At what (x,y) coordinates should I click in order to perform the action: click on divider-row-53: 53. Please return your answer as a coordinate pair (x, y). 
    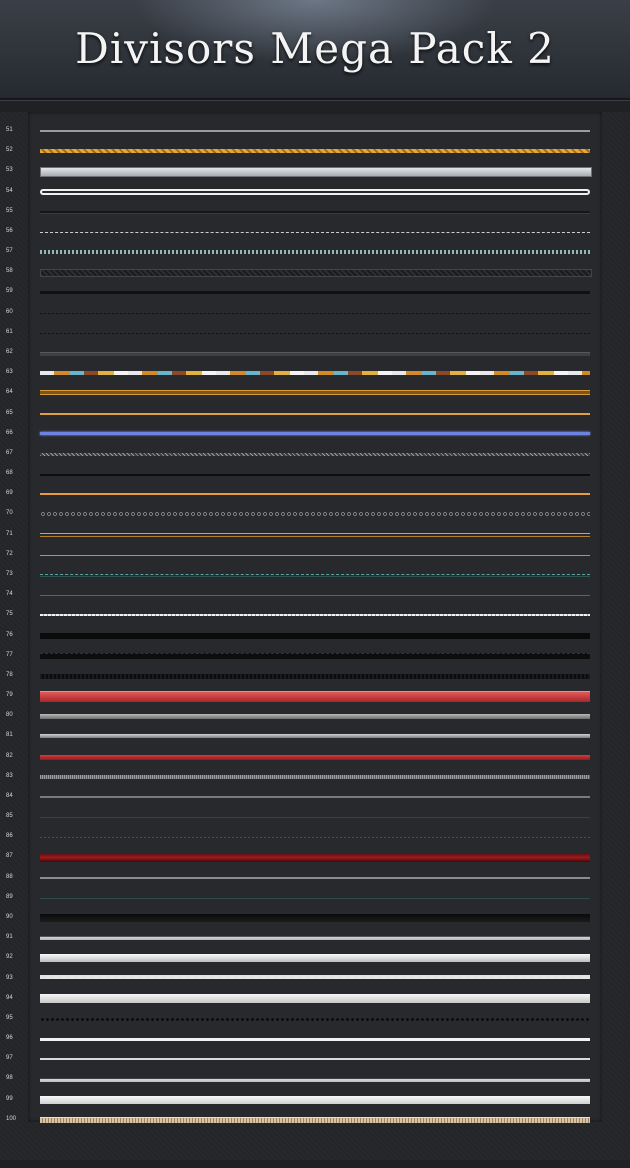
    Looking at the image, I should click on (315, 171).